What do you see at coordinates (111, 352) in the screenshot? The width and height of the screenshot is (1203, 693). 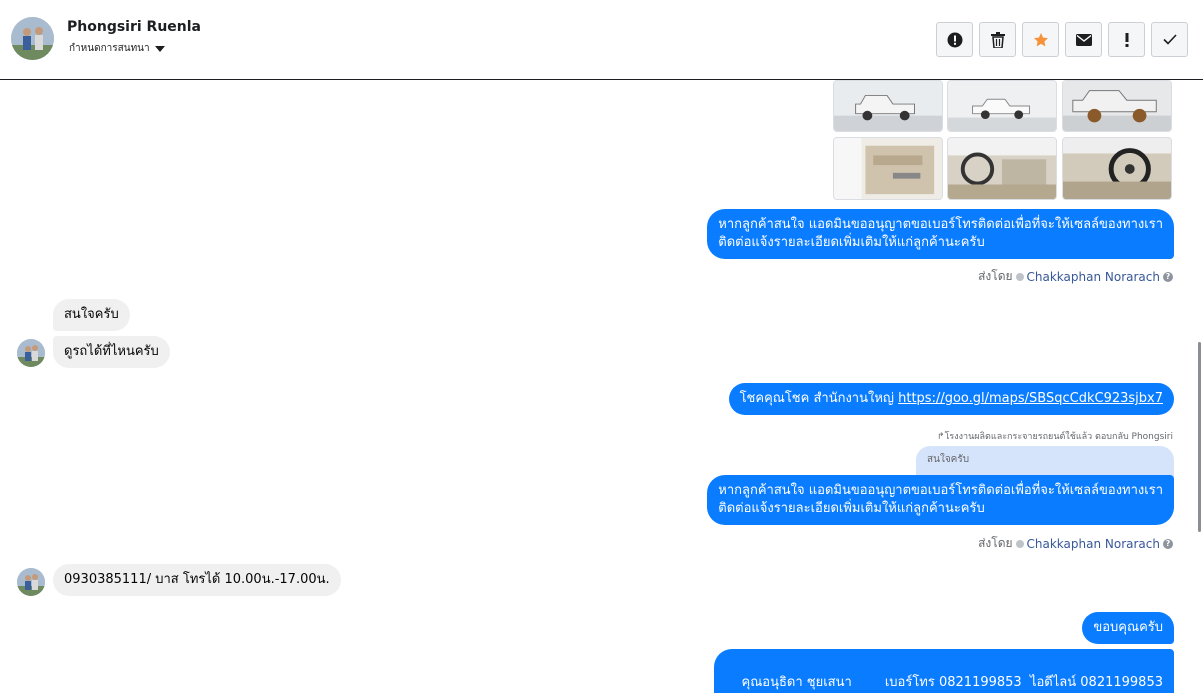 I see `incoming-message: ดูรถได้ที่ไหนครับ` at bounding box center [111, 352].